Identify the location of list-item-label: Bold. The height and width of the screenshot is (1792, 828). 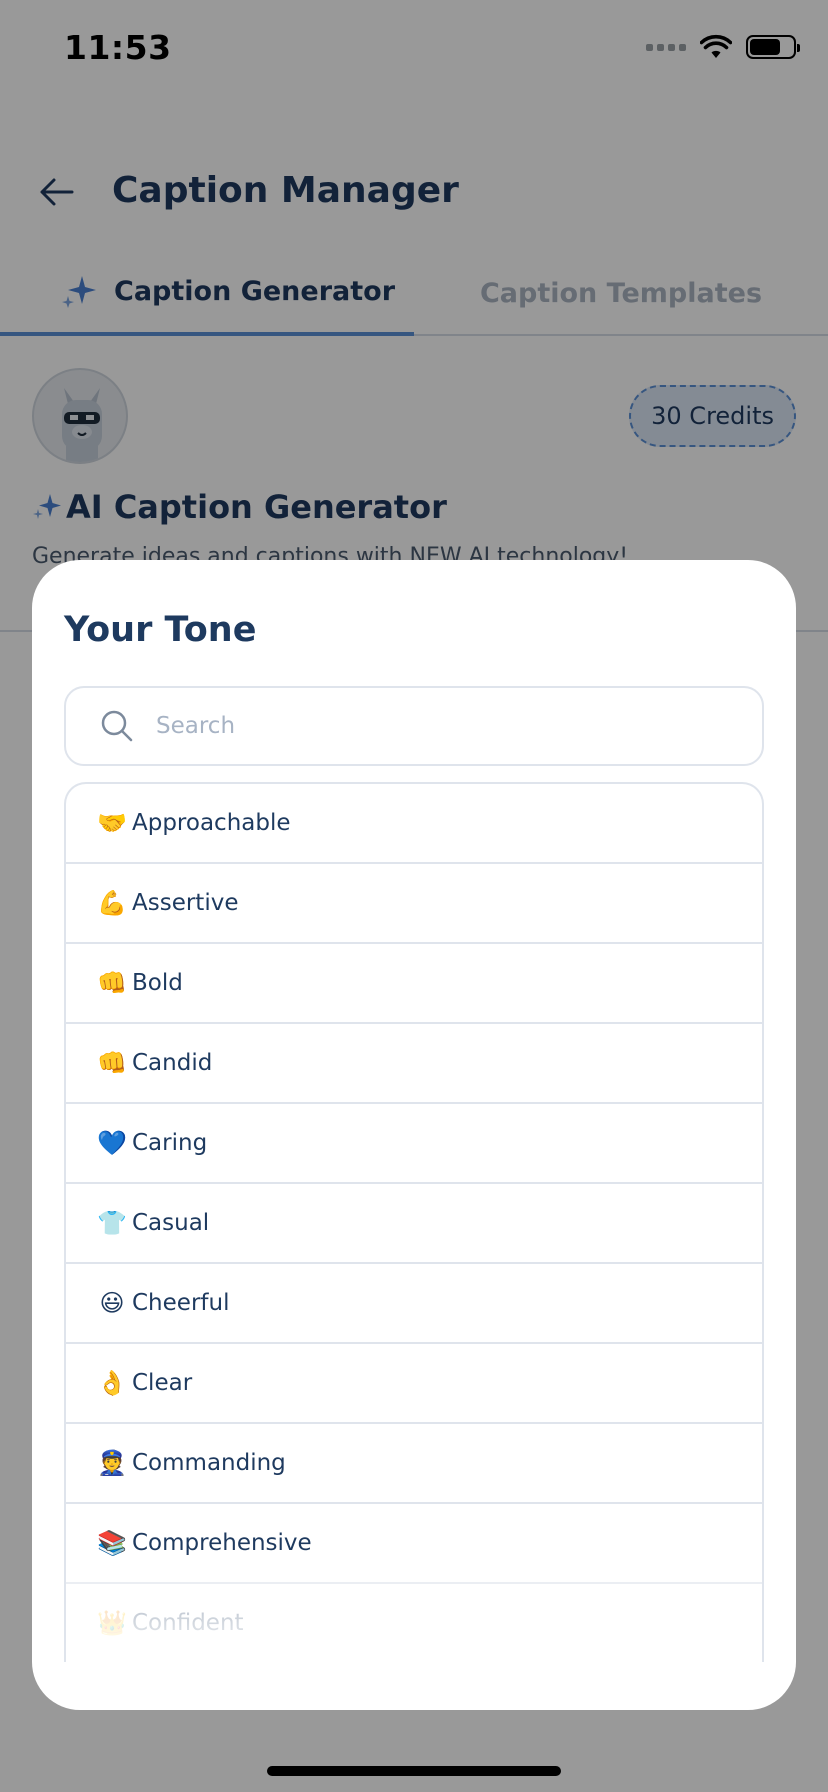
(157, 983).